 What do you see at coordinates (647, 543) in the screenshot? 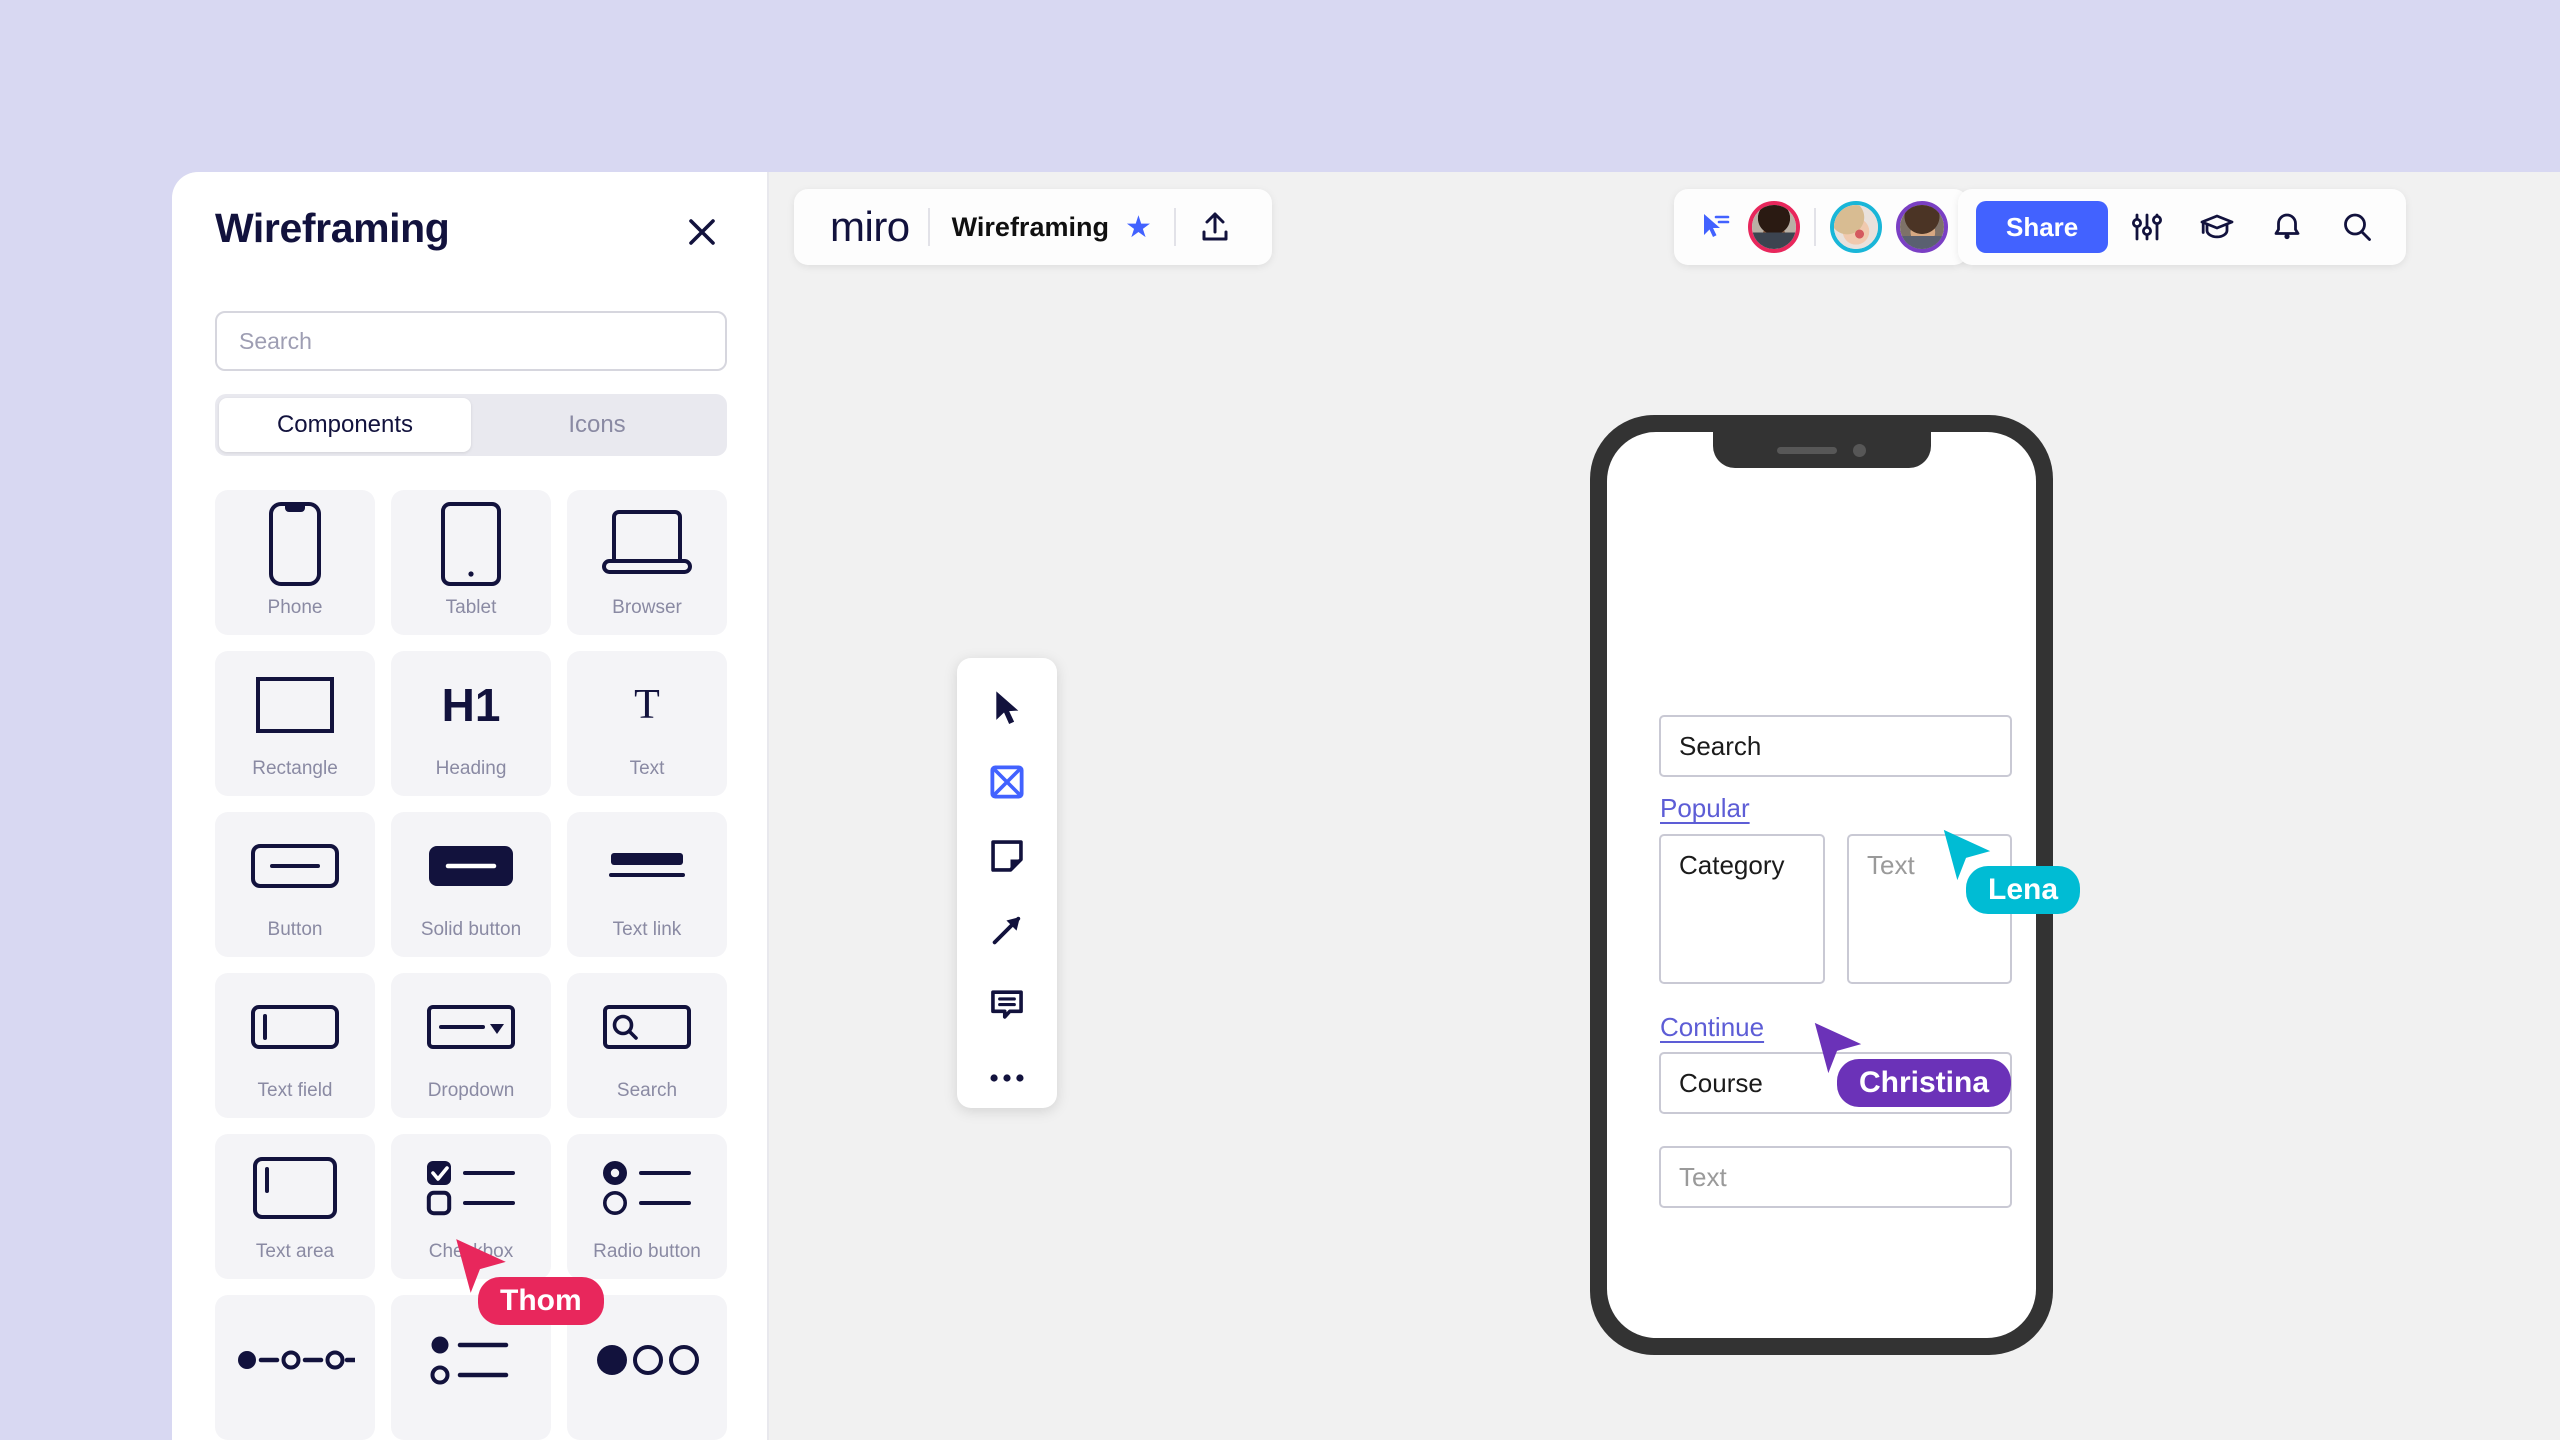
I see `browser-icon` at bounding box center [647, 543].